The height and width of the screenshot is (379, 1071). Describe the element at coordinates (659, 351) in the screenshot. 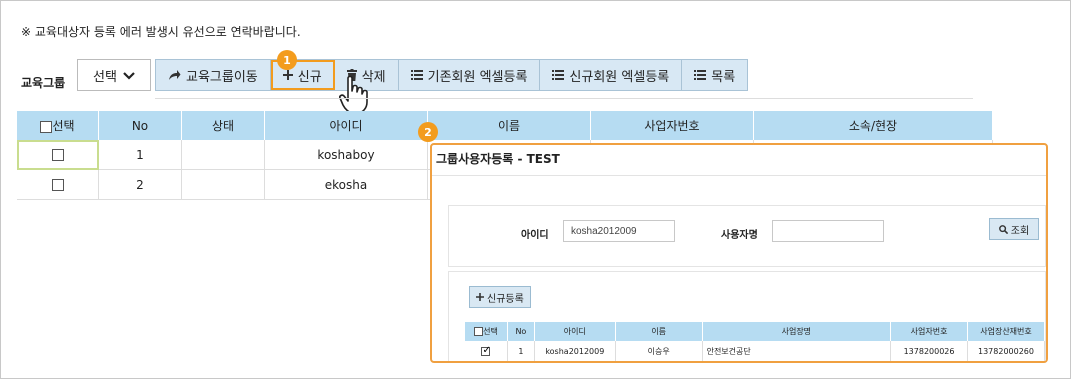

I see `d-row-name: 이승우` at that location.